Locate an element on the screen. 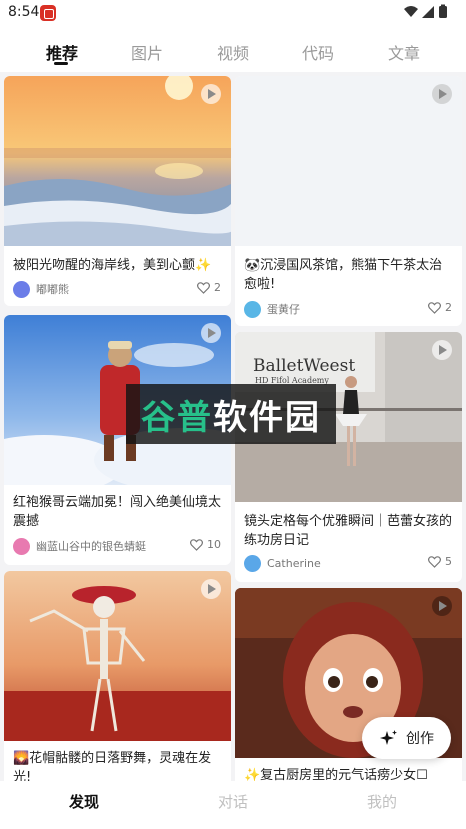  category-tabs: 推荐 图片 视频 代码 文章 is located at coordinates (233, 49).